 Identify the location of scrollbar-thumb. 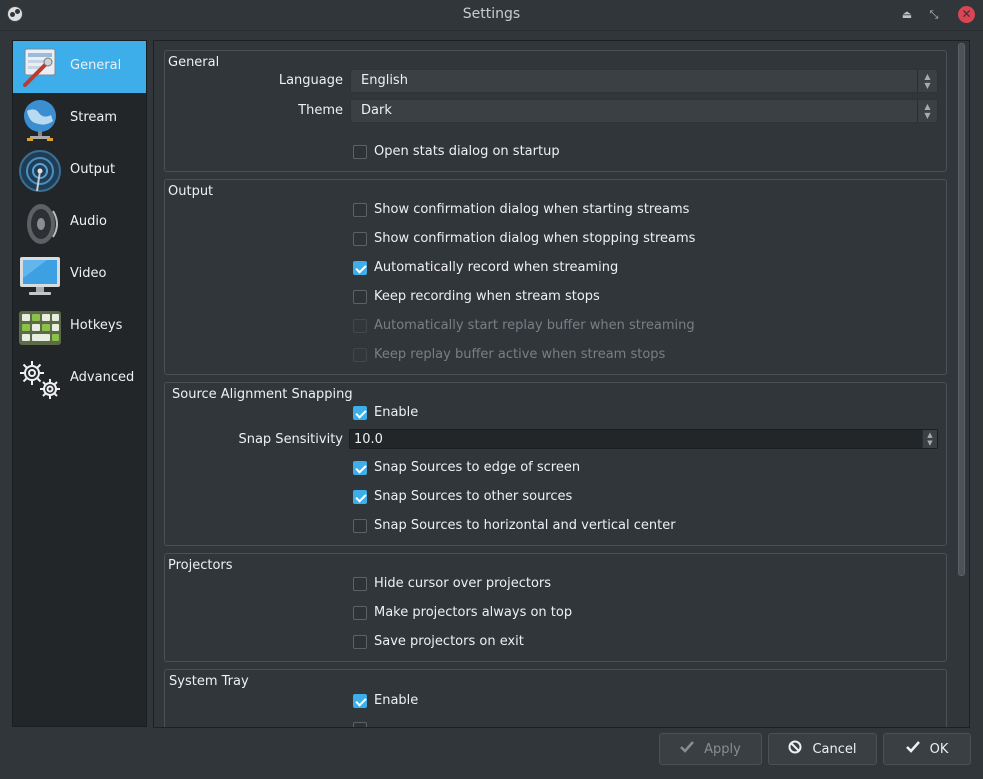
(961, 309).